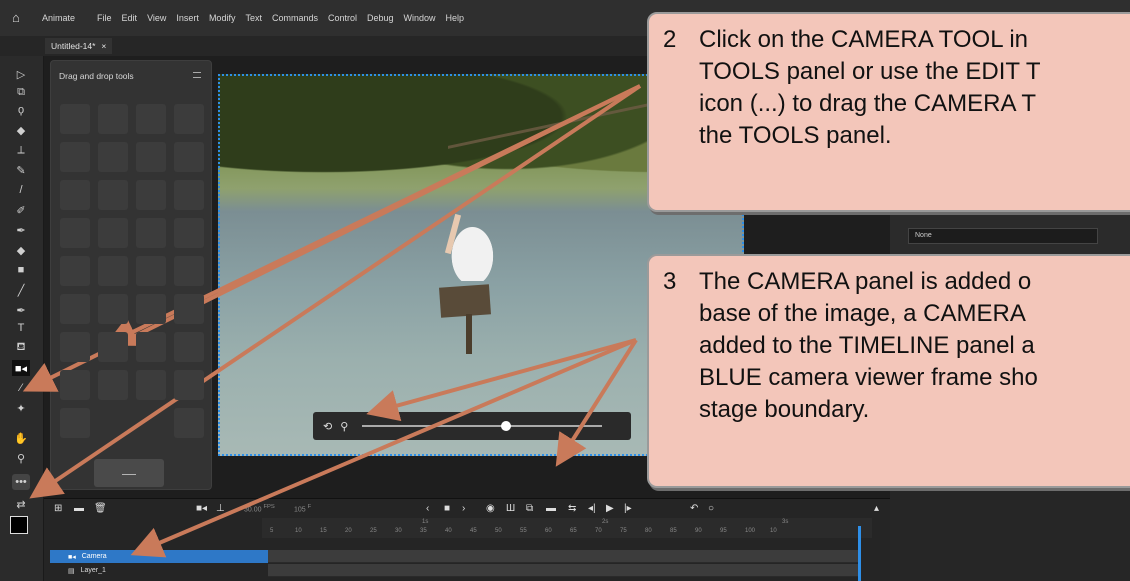  I want to click on insert-keyframe-icon: ■, so click(447, 508).